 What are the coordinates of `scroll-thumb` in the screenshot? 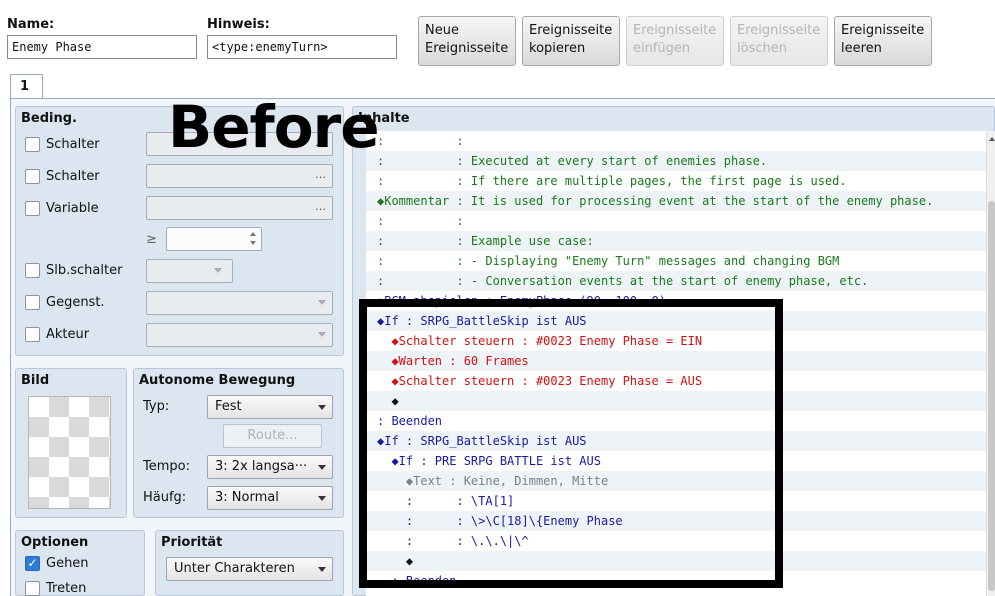 It's located at (991, 396).